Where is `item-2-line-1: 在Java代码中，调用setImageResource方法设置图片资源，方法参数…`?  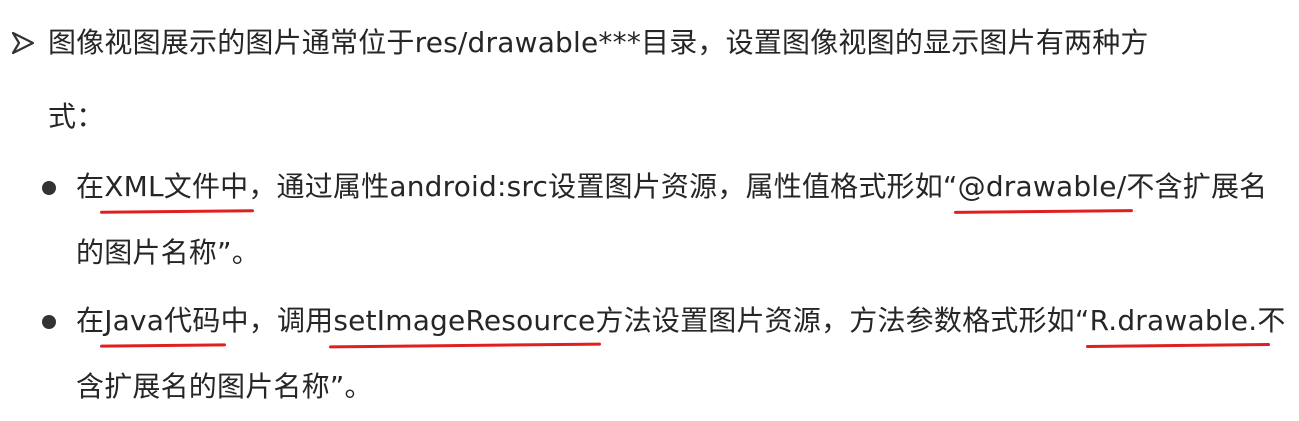
item-2-line-1: 在Java代码中，调用setImageResource方法设置图片资源，方法参数… is located at coordinates (681, 321).